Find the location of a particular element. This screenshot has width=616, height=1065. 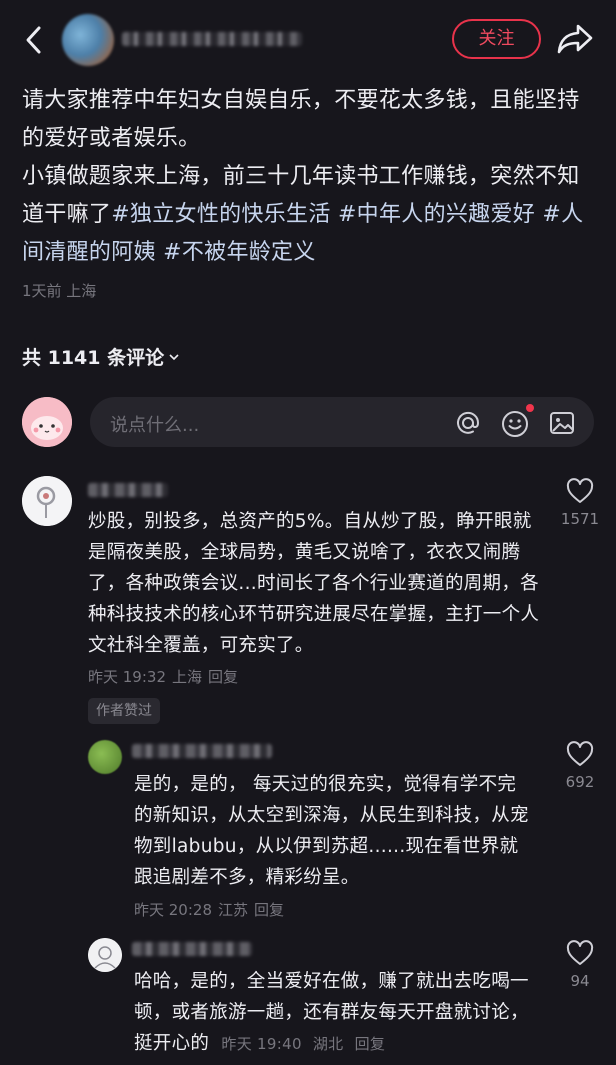

like-count: 94 is located at coordinates (580, 981).